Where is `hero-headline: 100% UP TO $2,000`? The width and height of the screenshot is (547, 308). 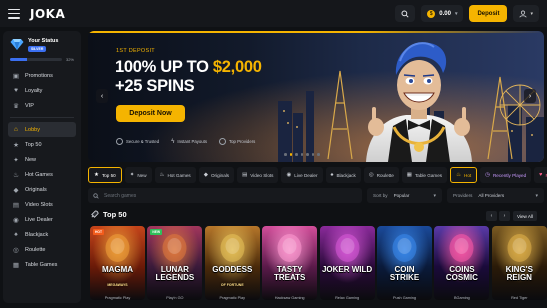
hero-headline: 100% UP TO $2,000 is located at coordinates (188, 67).